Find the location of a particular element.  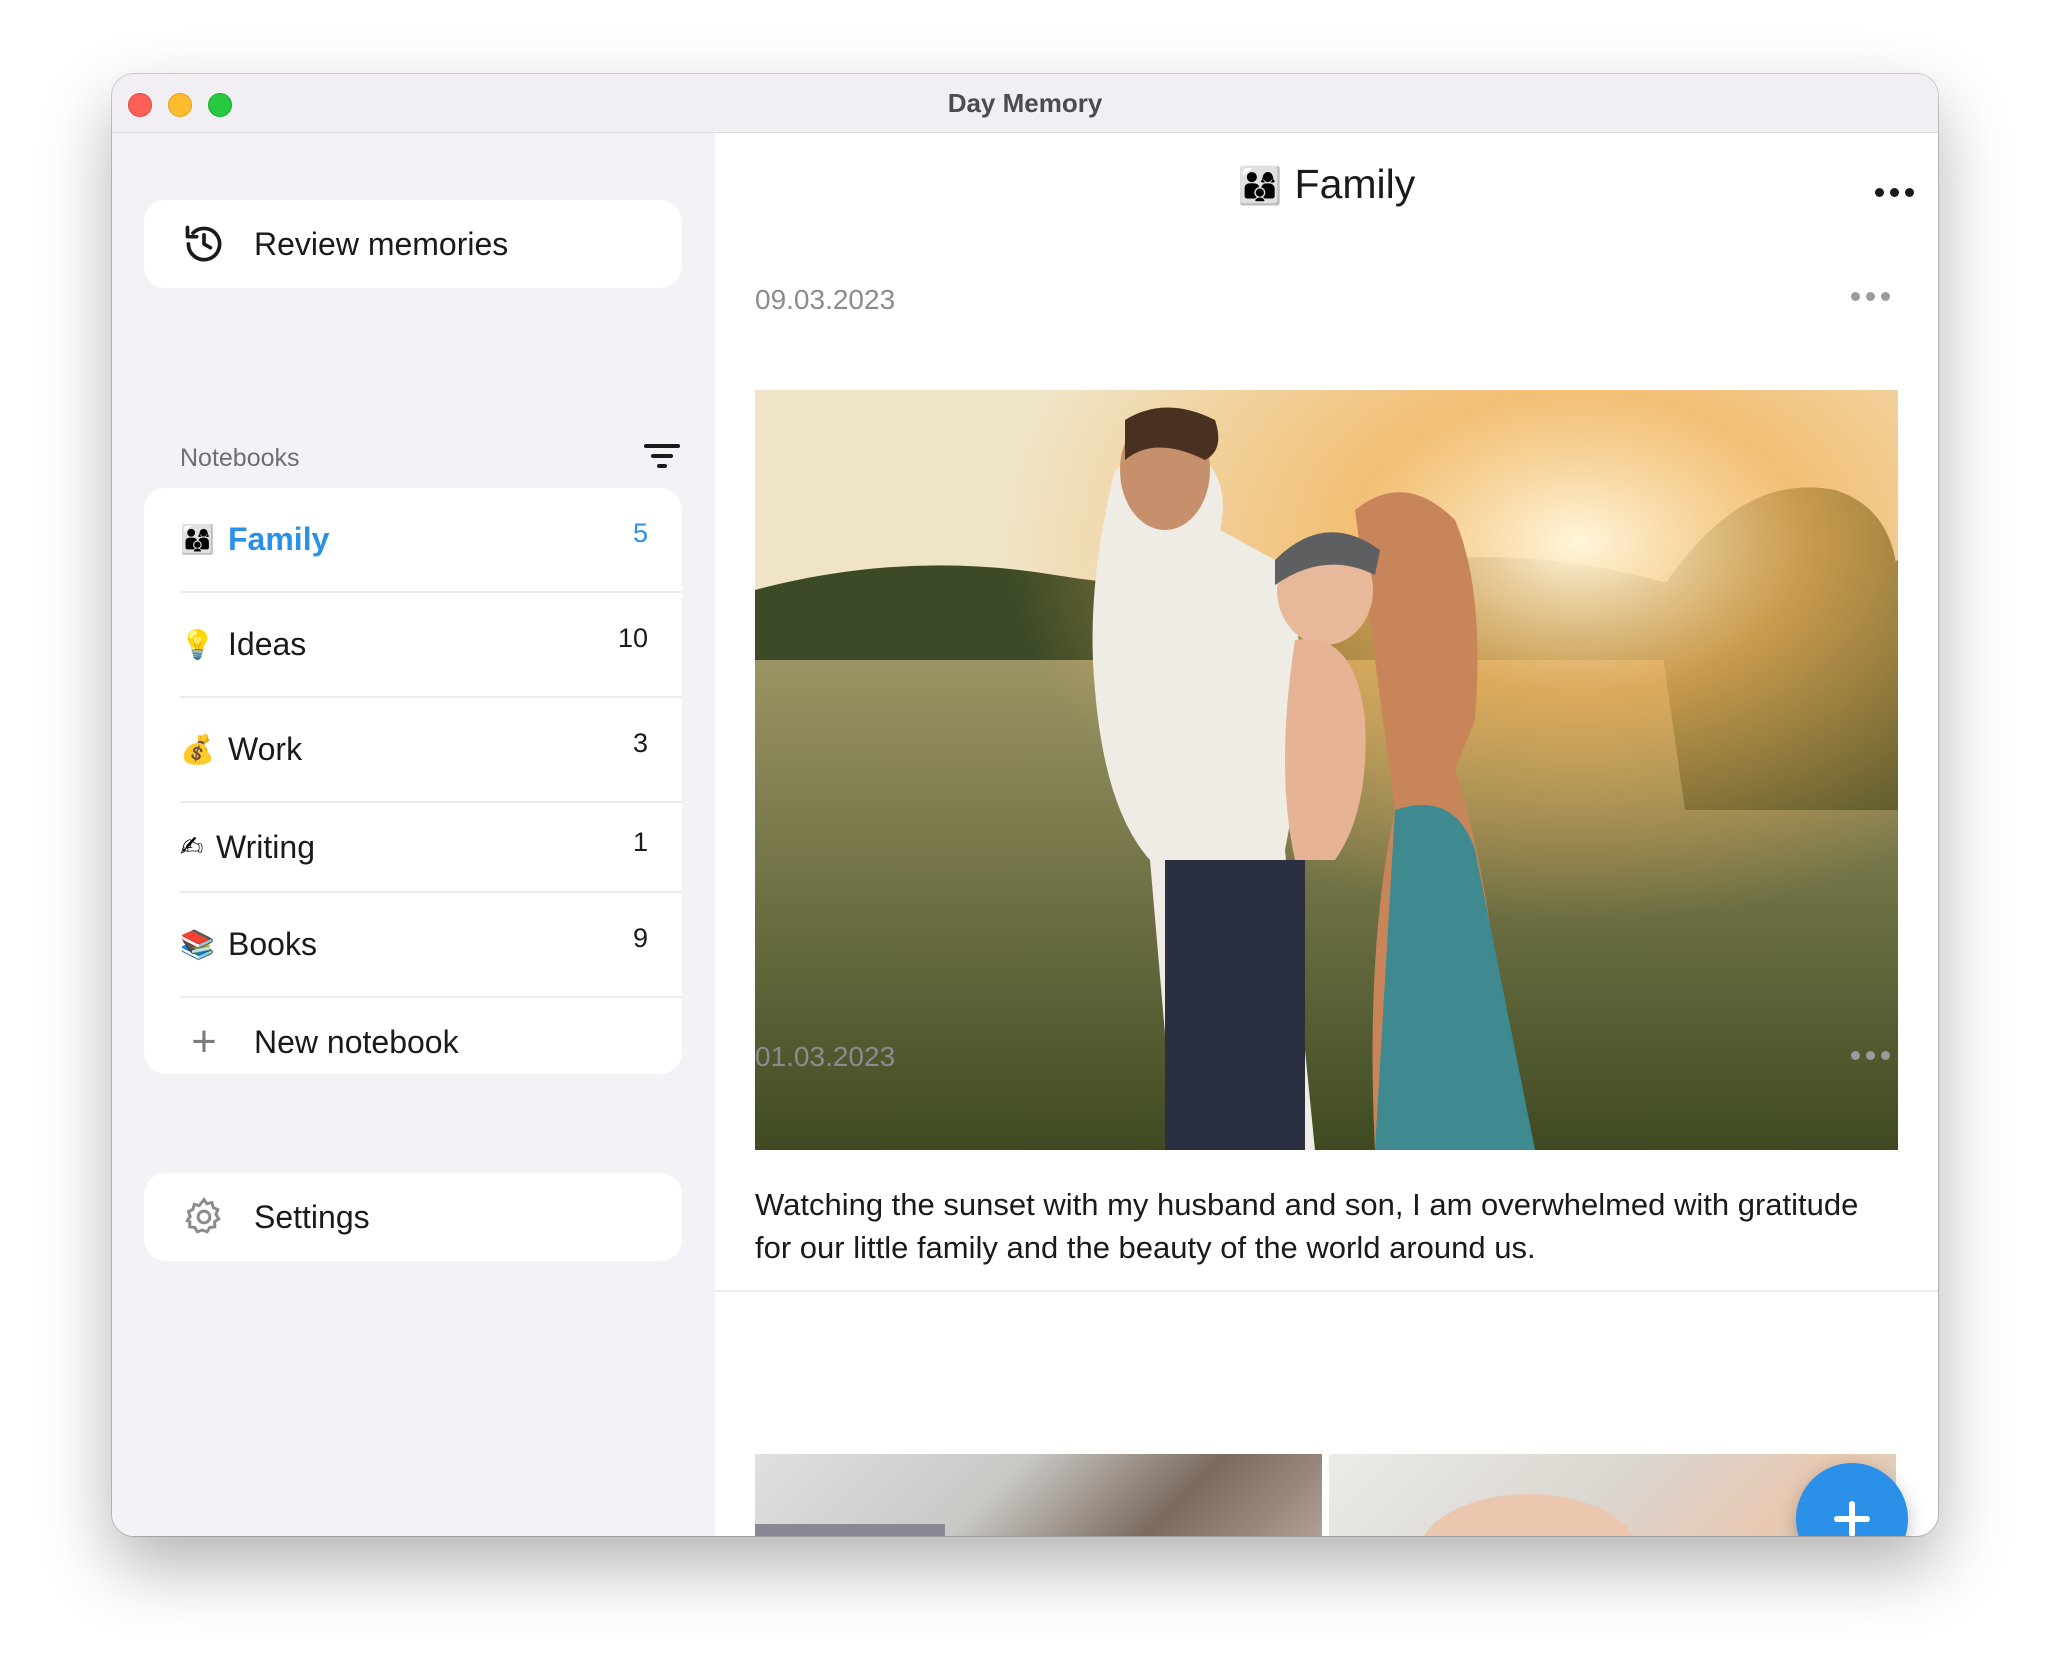

writing-hand-icon: ✍ is located at coordinates (192, 846).